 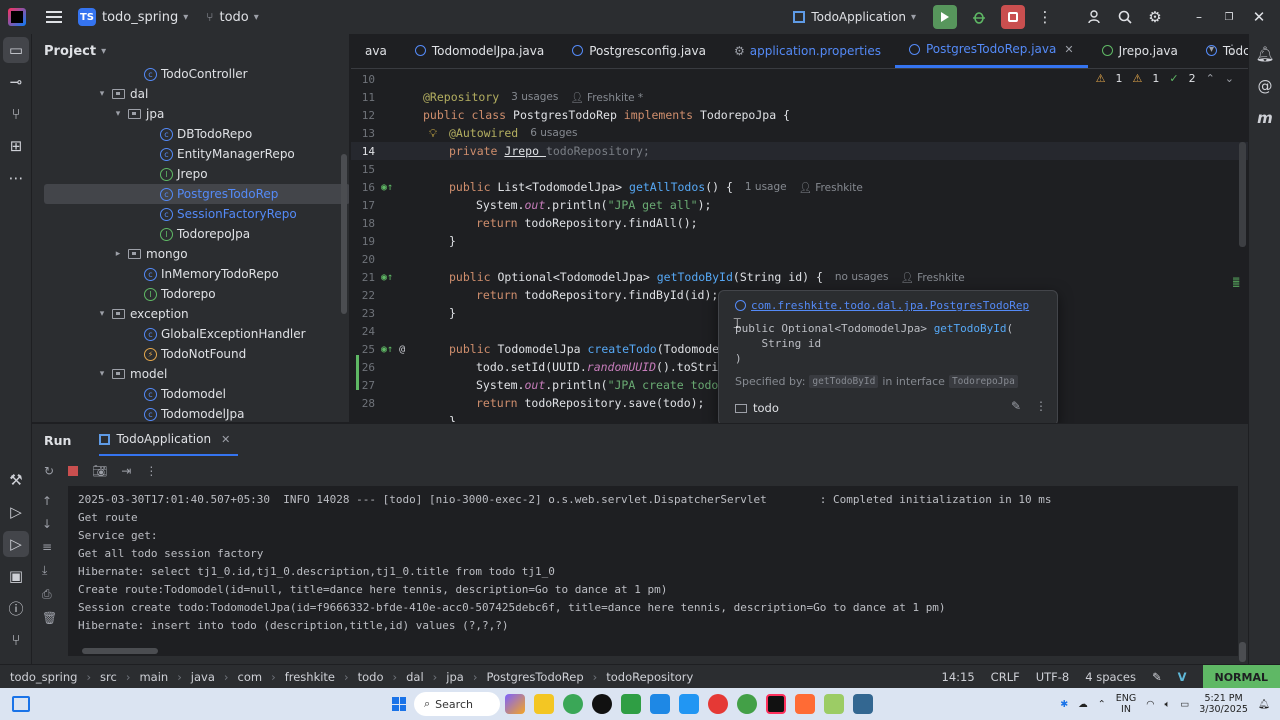 What do you see at coordinates (1182, 677) in the screenshot?
I see `vim-icon: V` at bounding box center [1182, 677].